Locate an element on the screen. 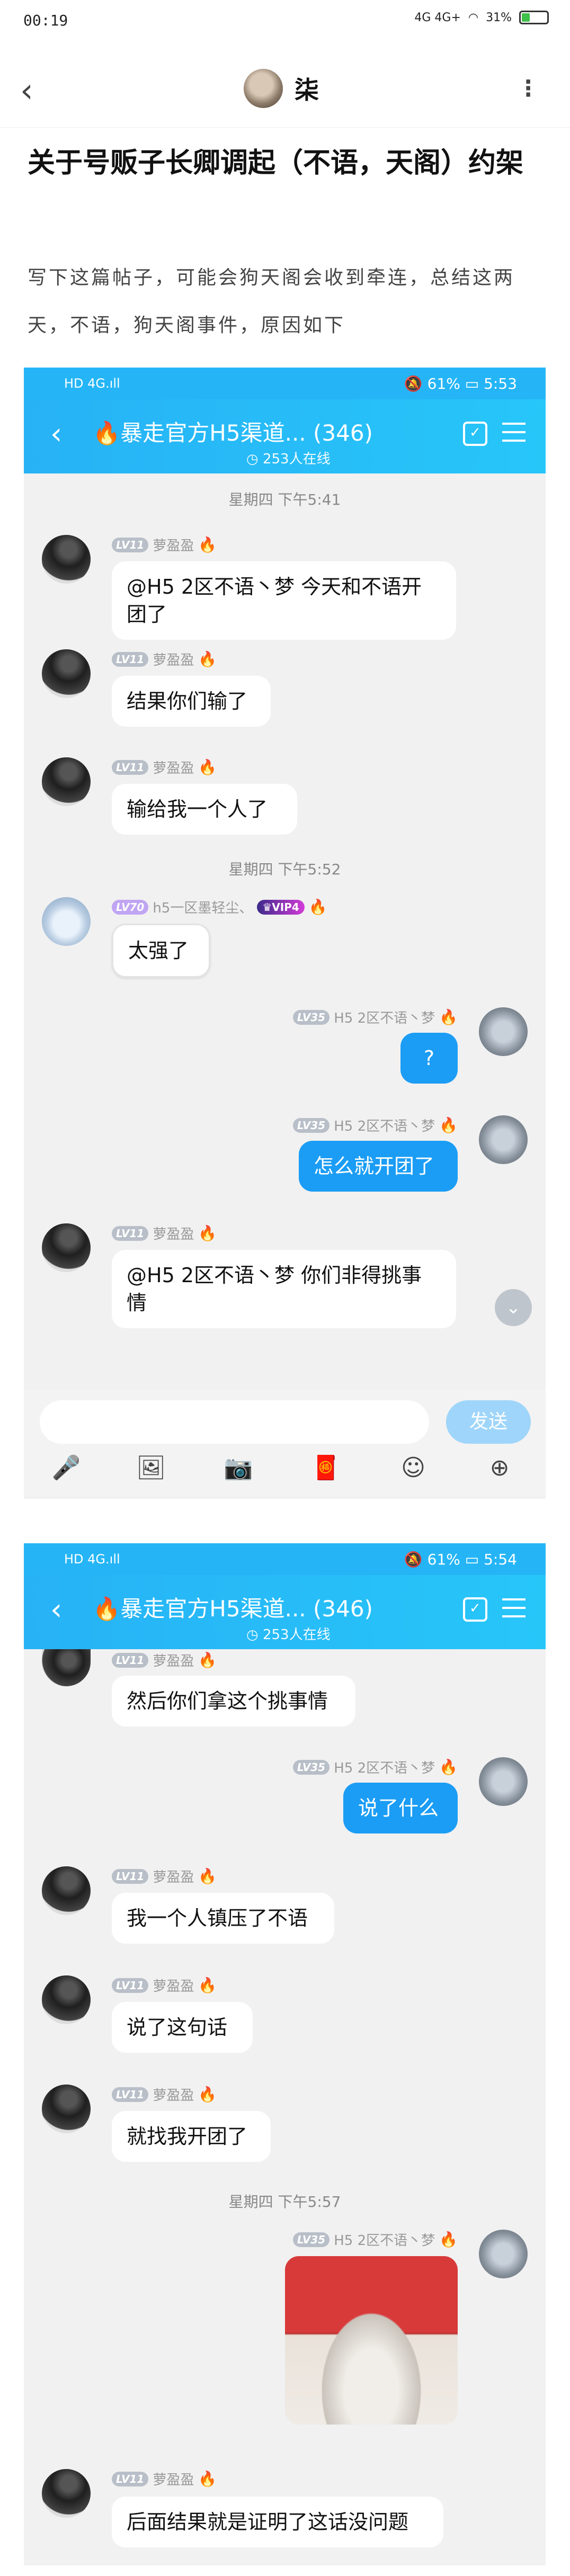 Image resolution: width=570 pixels, height=2576 pixels. input-bar: 发送 🎤 🖼 📷 🧧 ☺ ⊕ is located at coordinates (285, 1443).